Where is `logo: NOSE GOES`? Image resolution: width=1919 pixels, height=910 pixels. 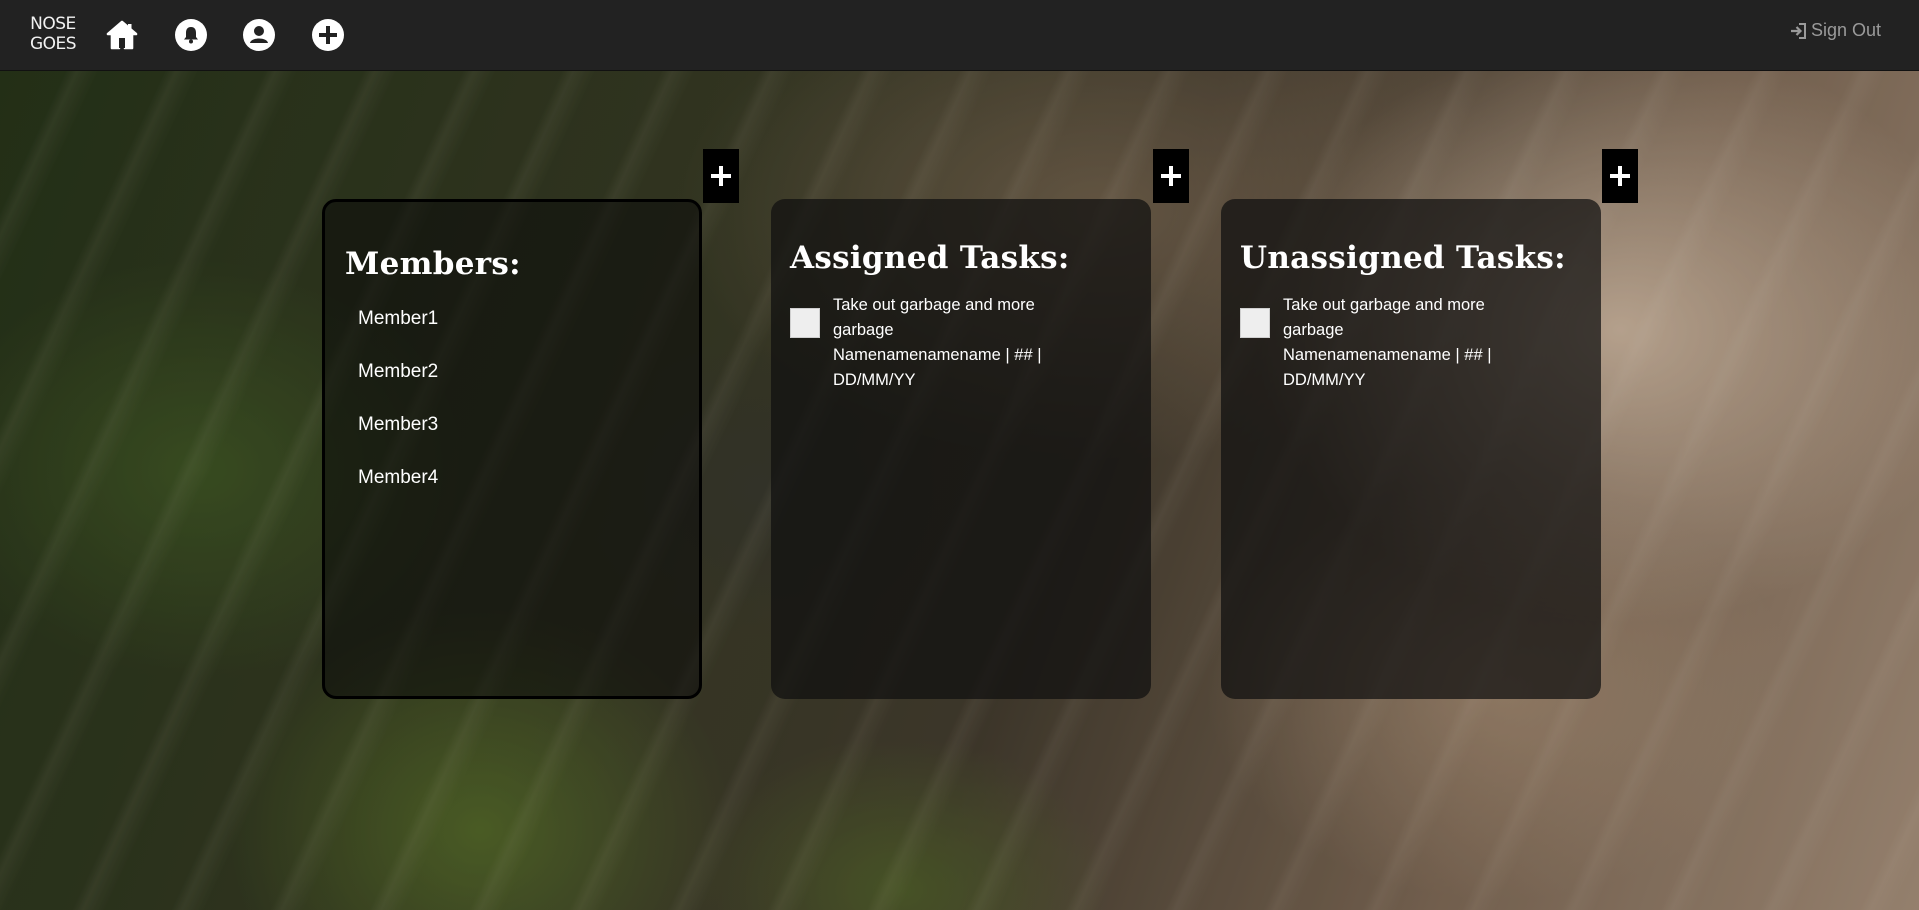
logo: NOSE GOES is located at coordinates (53, 35).